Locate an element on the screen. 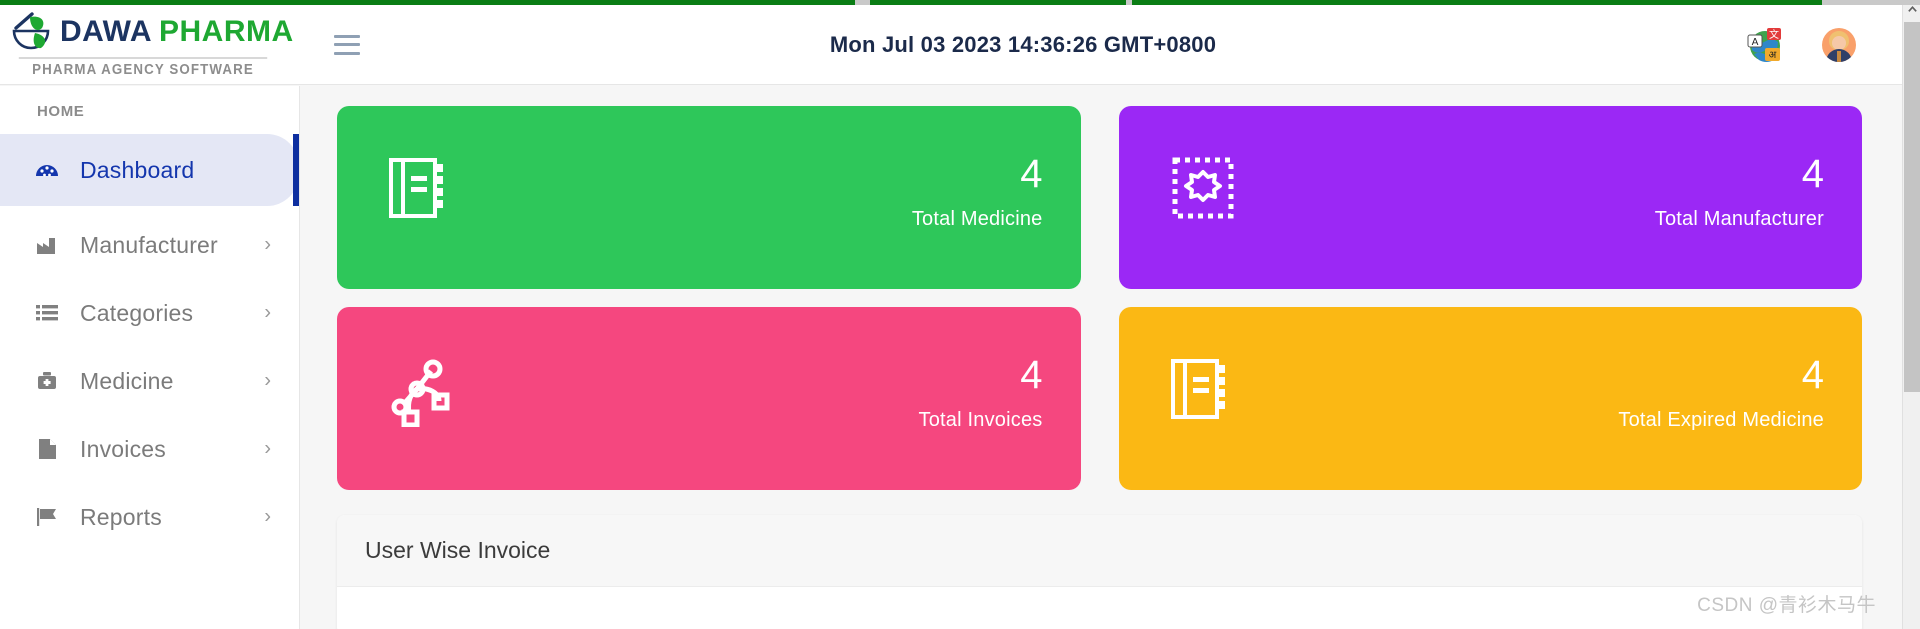 The image size is (1920, 629). stat-card-total-expired-medicine: 4 Total Expired Medicine is located at coordinates (1490, 398).